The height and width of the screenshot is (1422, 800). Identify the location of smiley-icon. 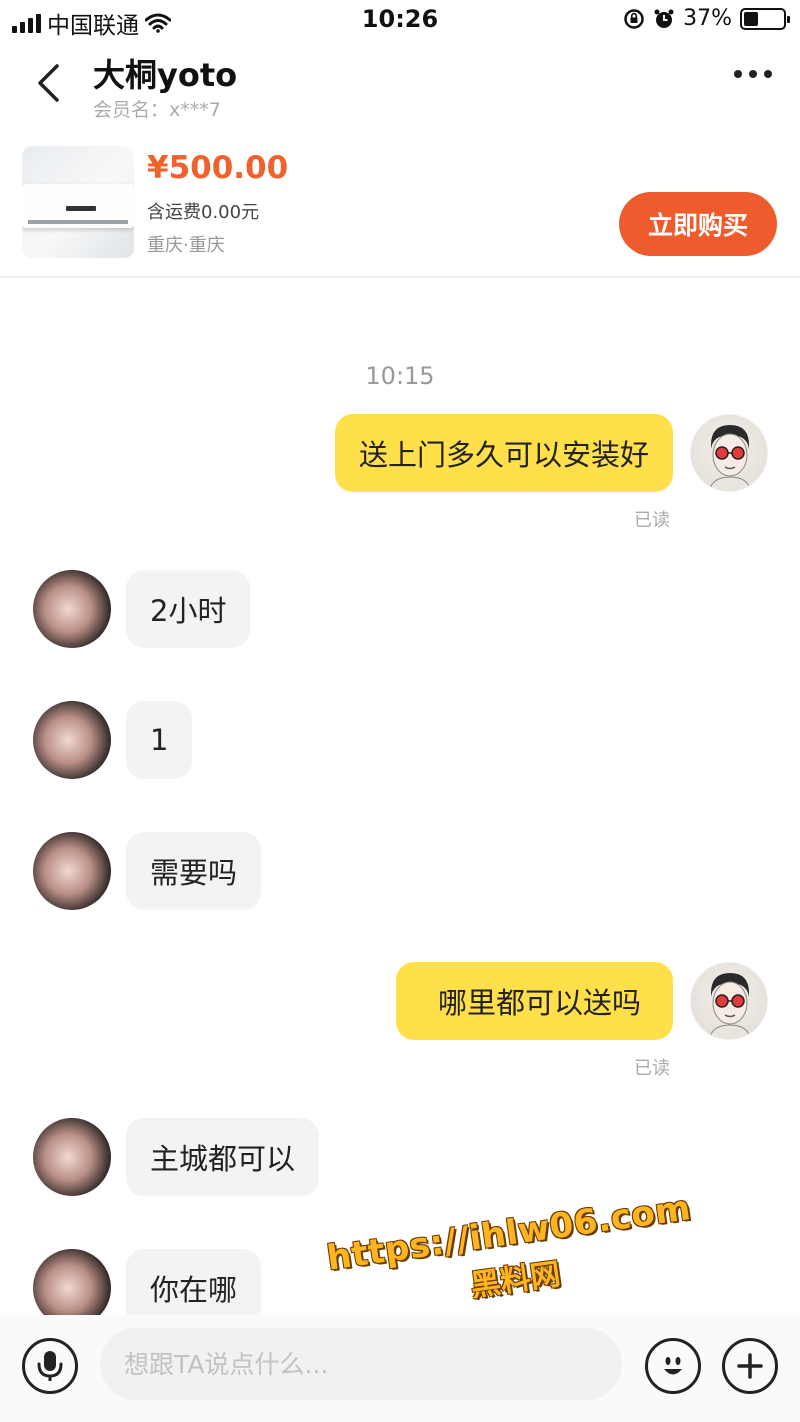
(673, 1366).